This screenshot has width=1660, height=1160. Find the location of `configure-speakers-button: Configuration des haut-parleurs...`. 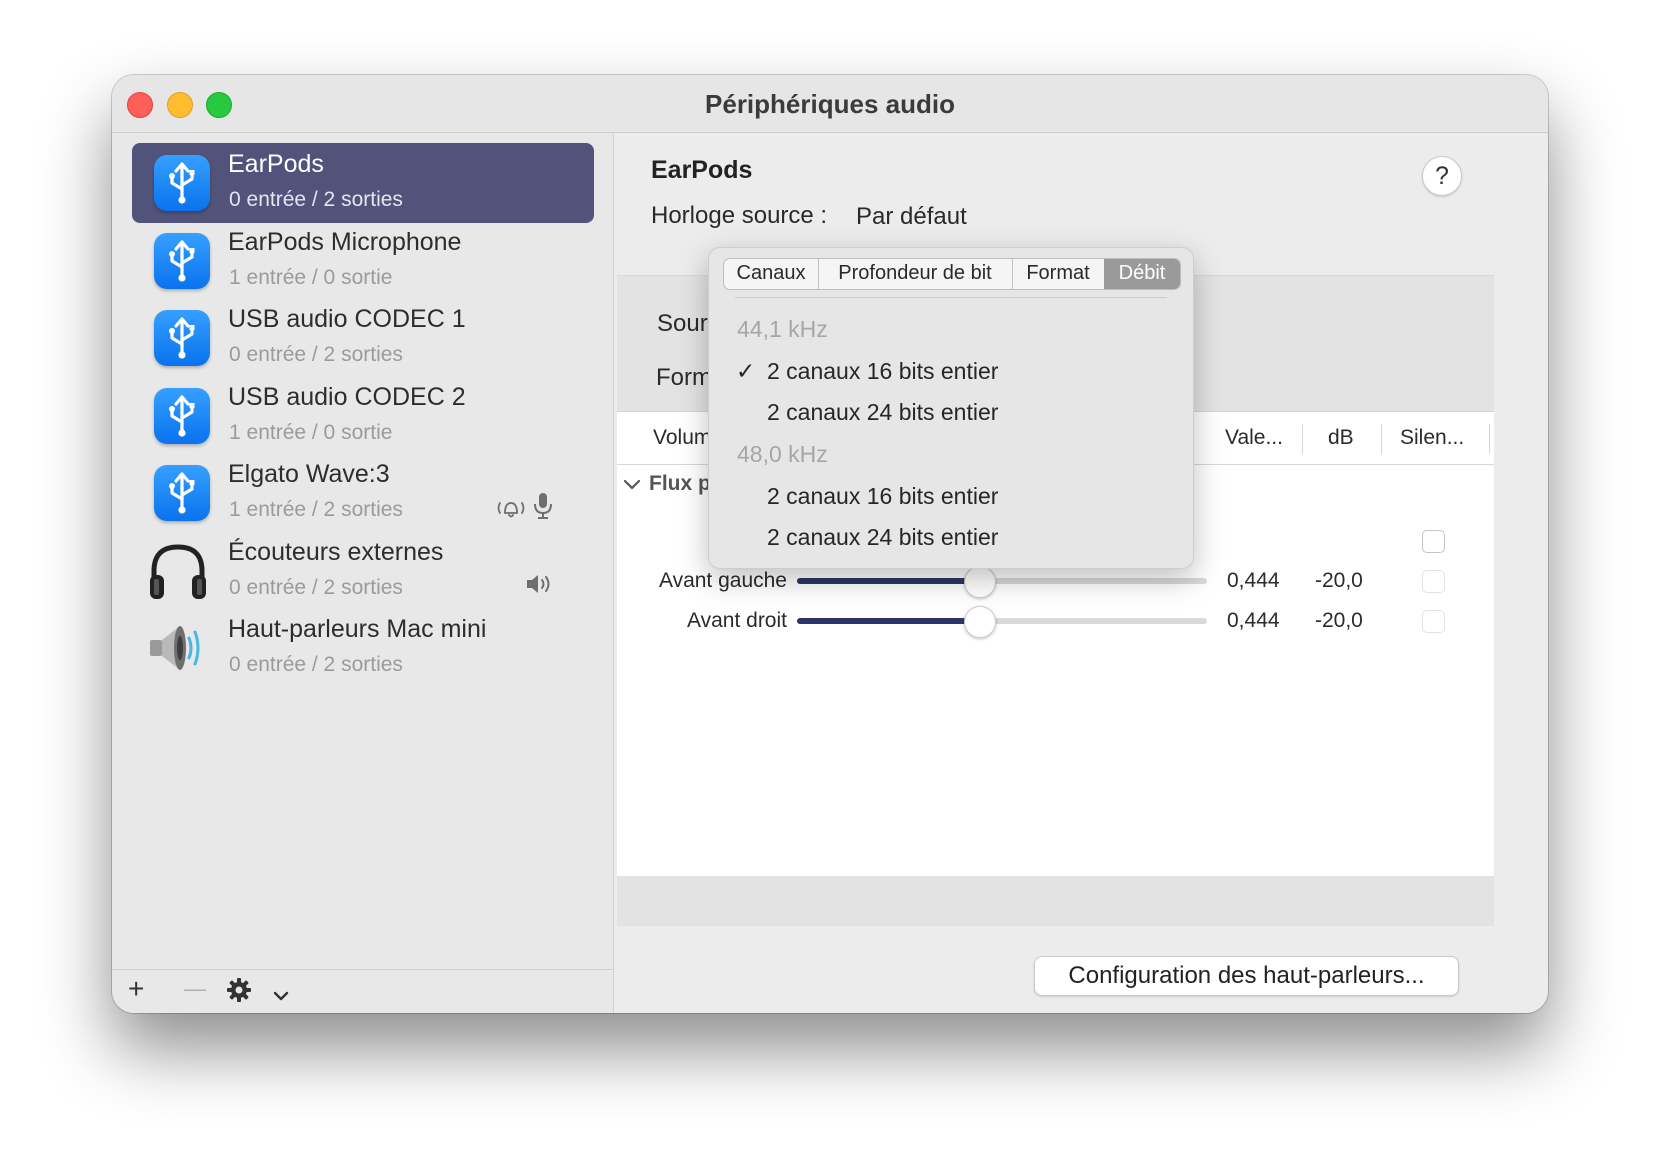

configure-speakers-button: Configuration des haut-parleurs... is located at coordinates (1246, 976).